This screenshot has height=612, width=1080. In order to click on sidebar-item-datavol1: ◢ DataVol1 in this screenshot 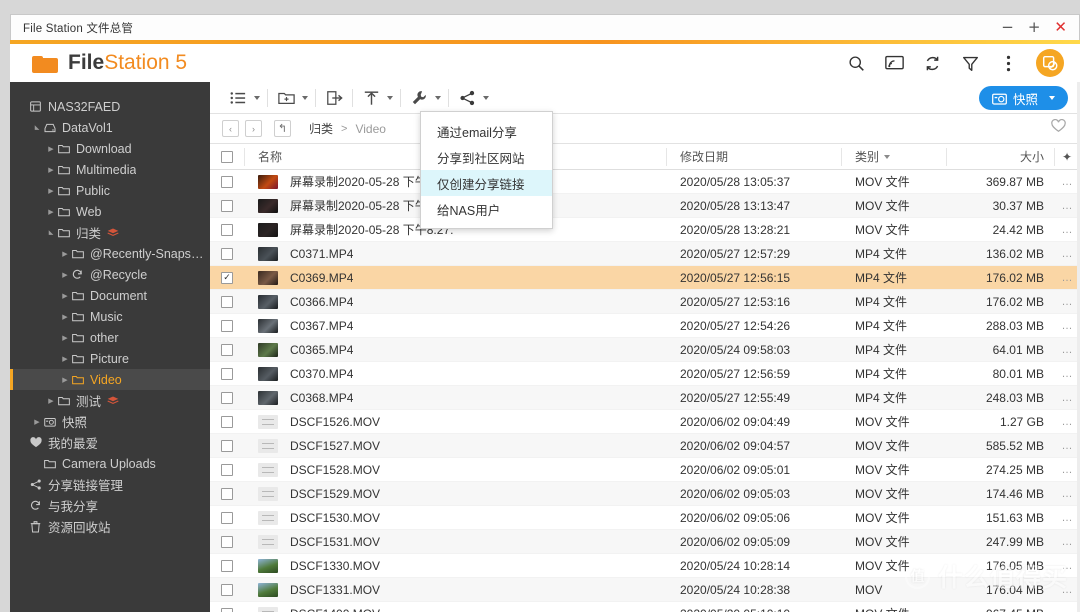, I will do `click(110, 127)`.